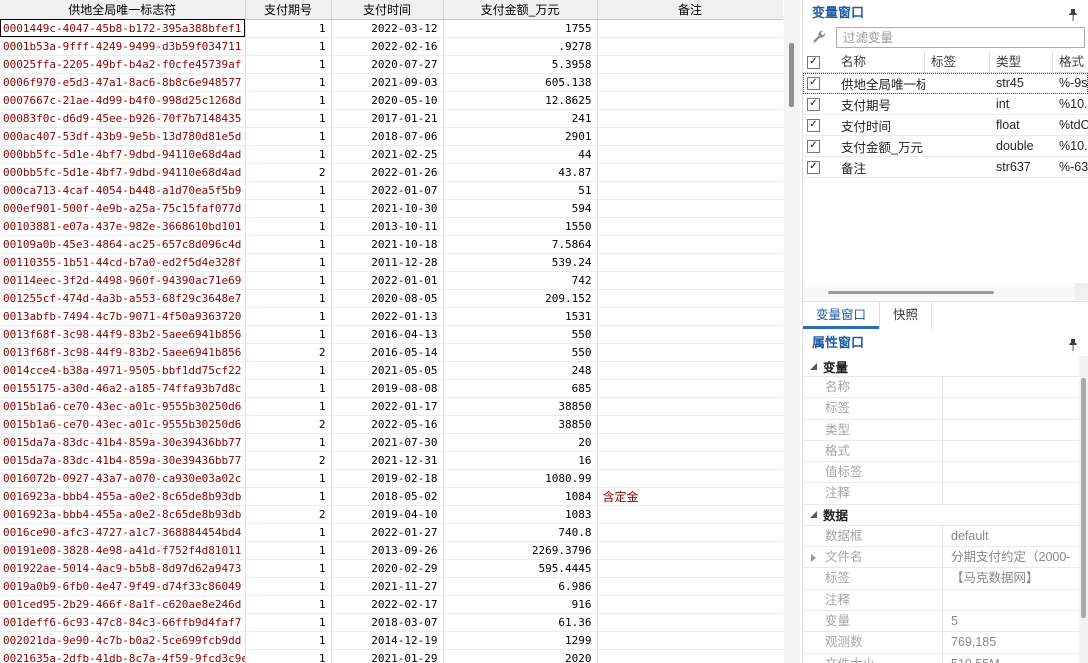 Image resolution: width=1088 pixels, height=663 pixels. I want to click on cell-payment-date: 2019-02-18, so click(387, 478).